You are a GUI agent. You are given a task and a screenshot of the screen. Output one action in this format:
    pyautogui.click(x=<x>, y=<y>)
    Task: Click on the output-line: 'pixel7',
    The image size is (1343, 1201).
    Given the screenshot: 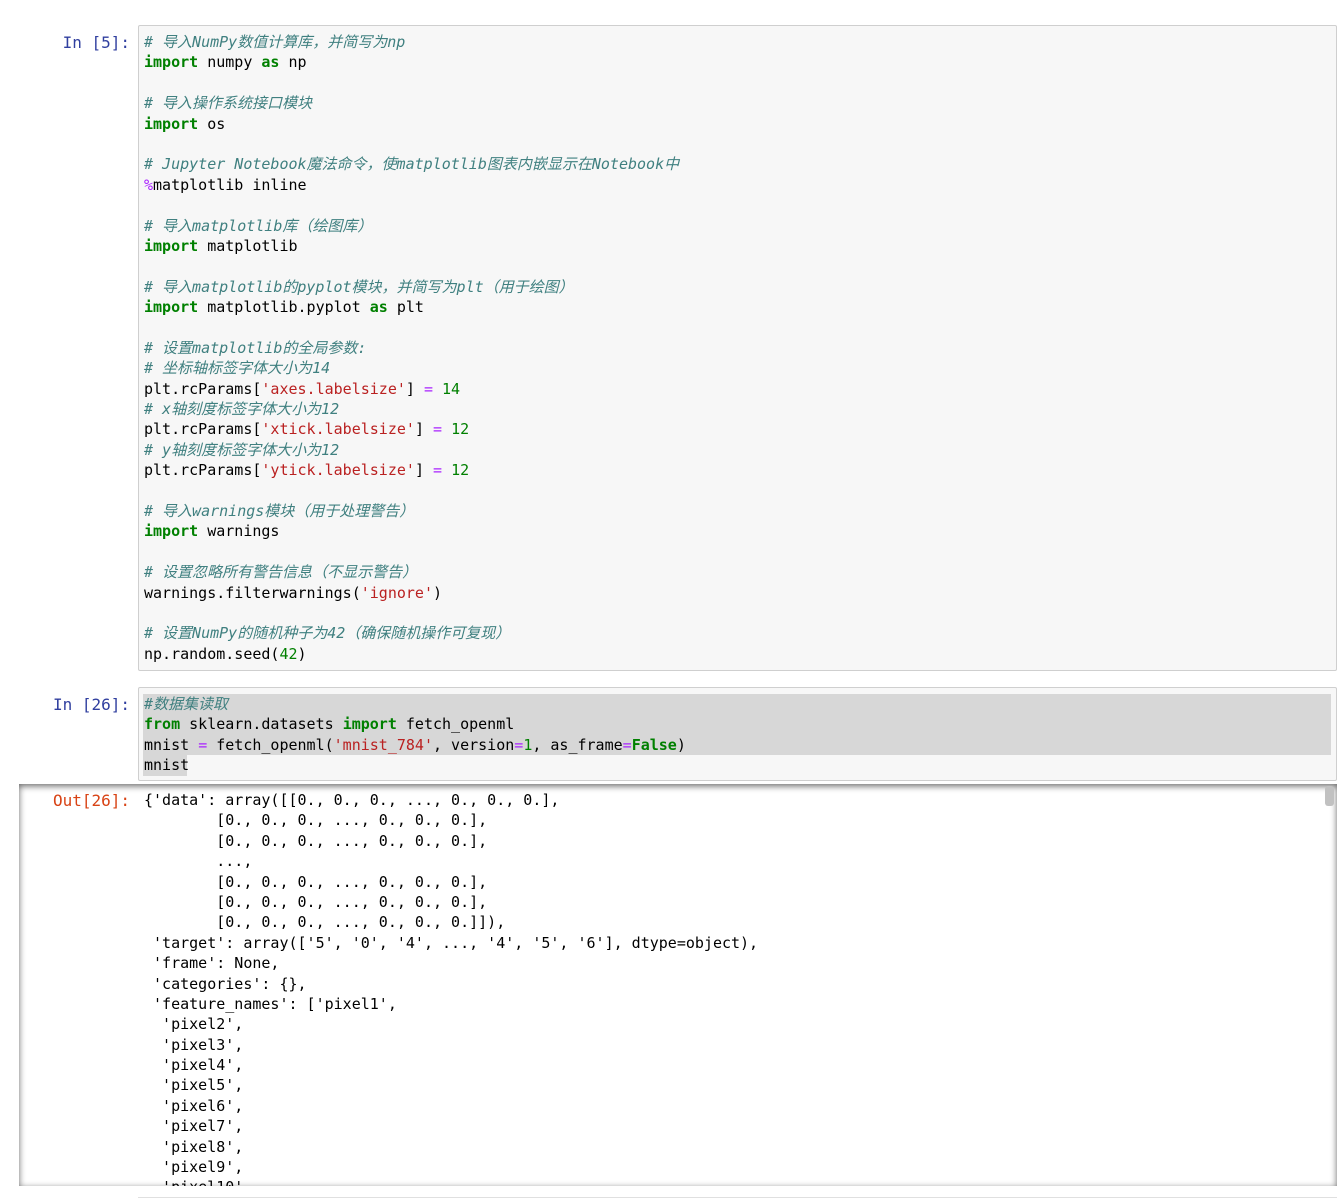 What is the action you would take?
    pyautogui.click(x=194, y=1126)
    